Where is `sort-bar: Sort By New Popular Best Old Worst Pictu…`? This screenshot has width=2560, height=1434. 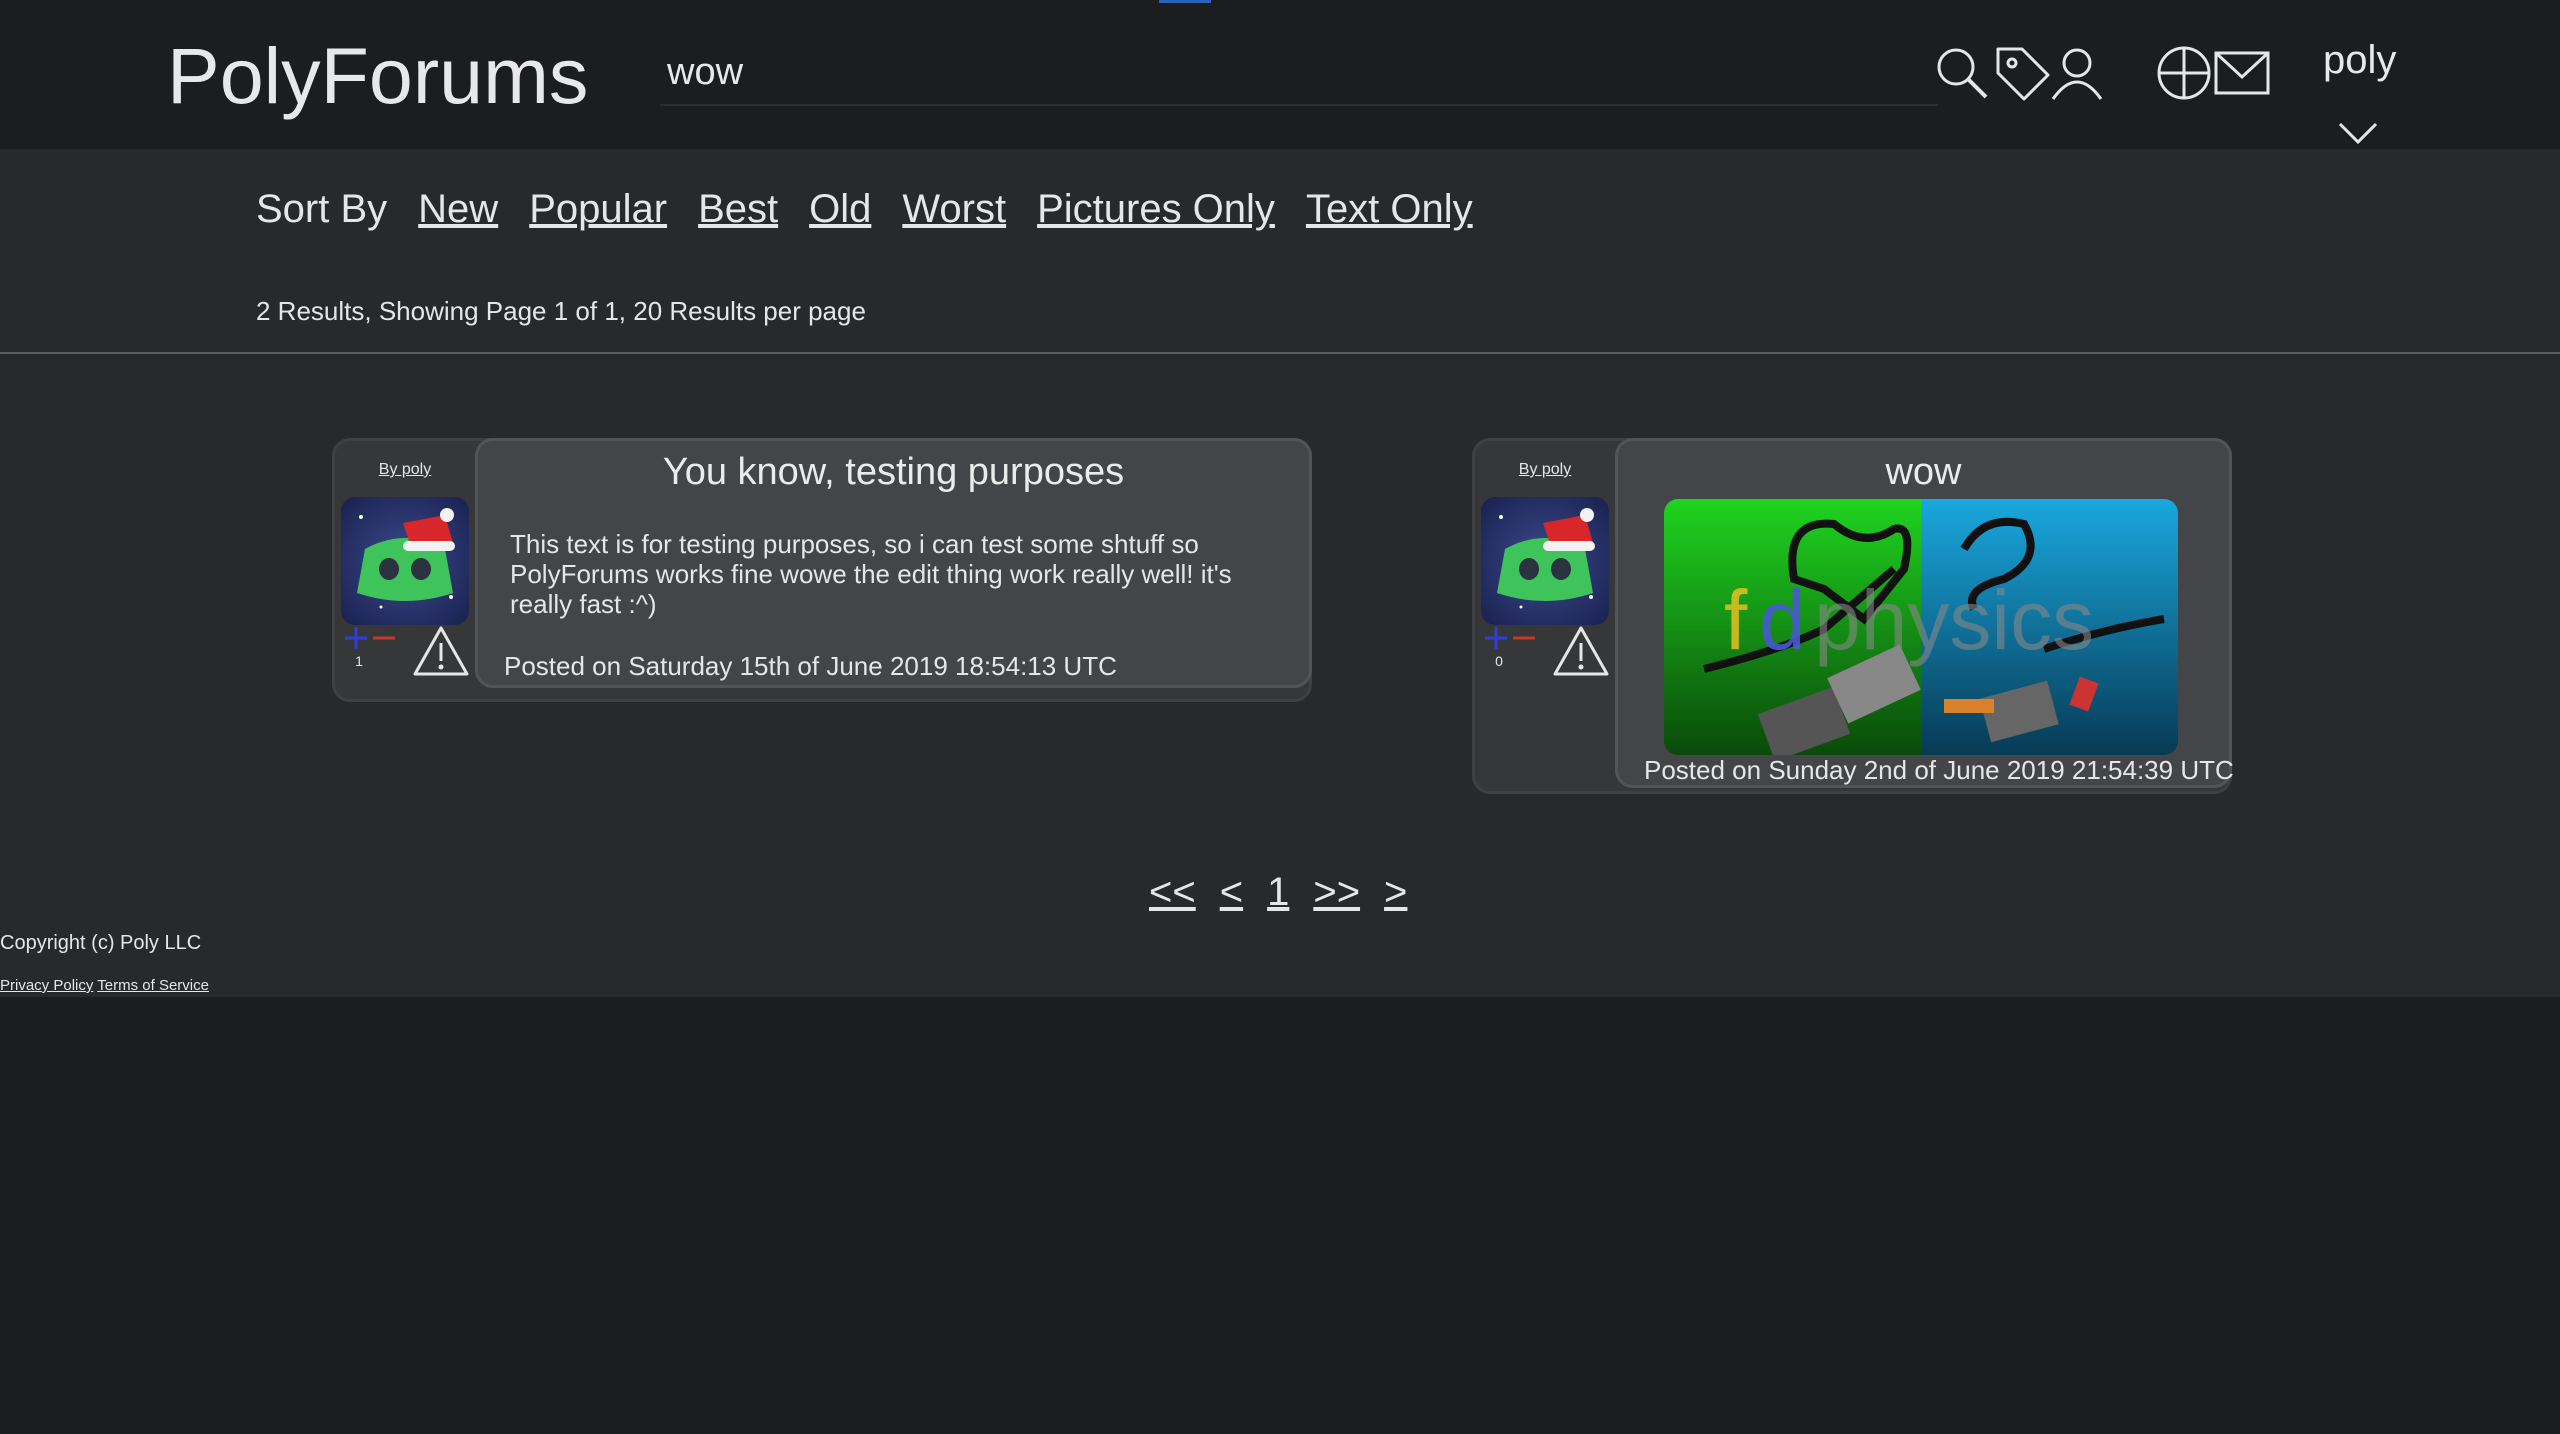 sort-bar: Sort By New Popular Best Old Worst Pictu… is located at coordinates (880, 209).